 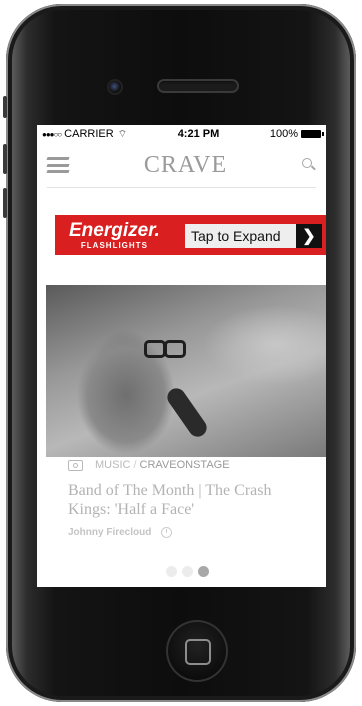 I want to click on article-category: MUSIC / CRAVEONSTAGE, so click(x=149, y=465).